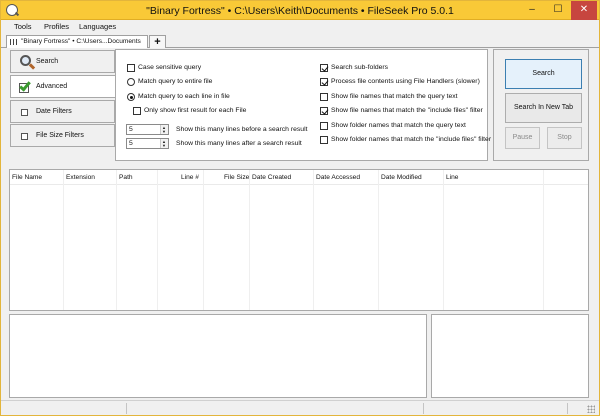  What do you see at coordinates (157, 41) in the screenshot?
I see `add-tab-button: +` at bounding box center [157, 41].